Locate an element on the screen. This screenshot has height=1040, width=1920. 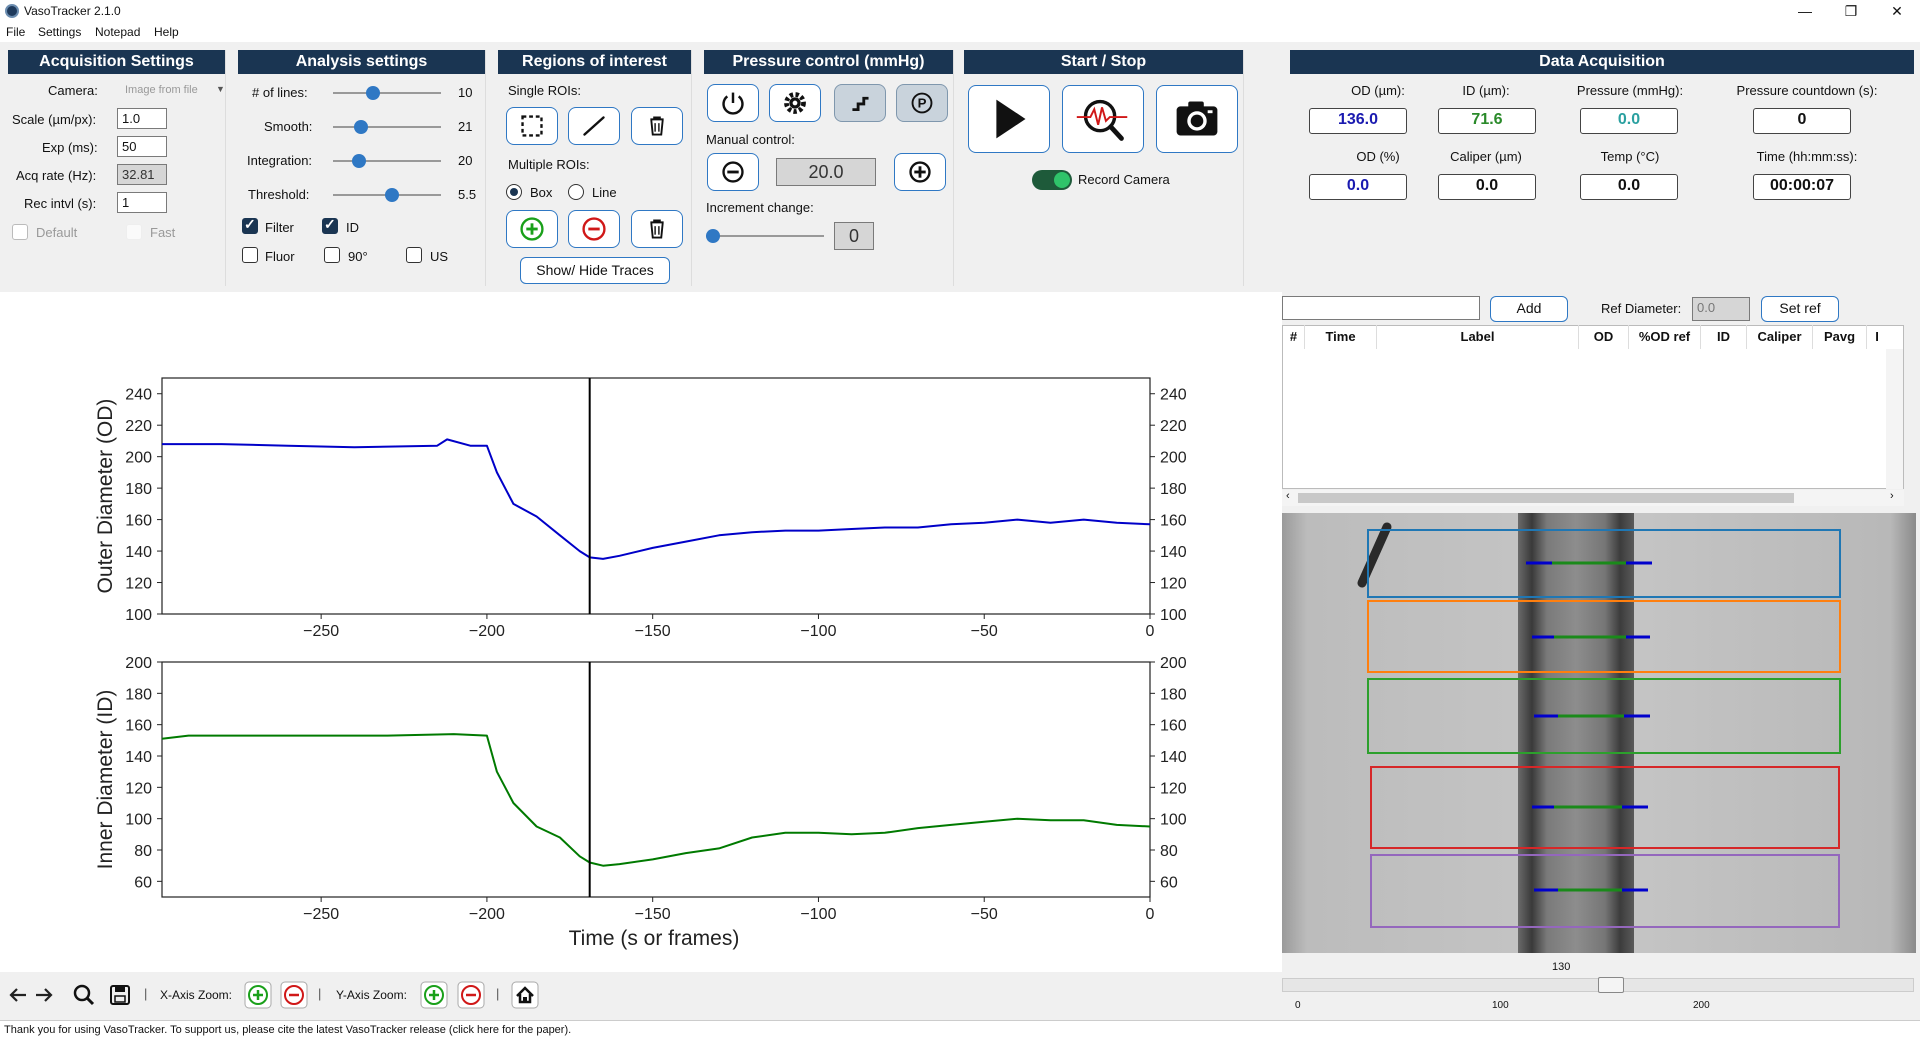
forward-arrow-icon is located at coordinates (44, 995).